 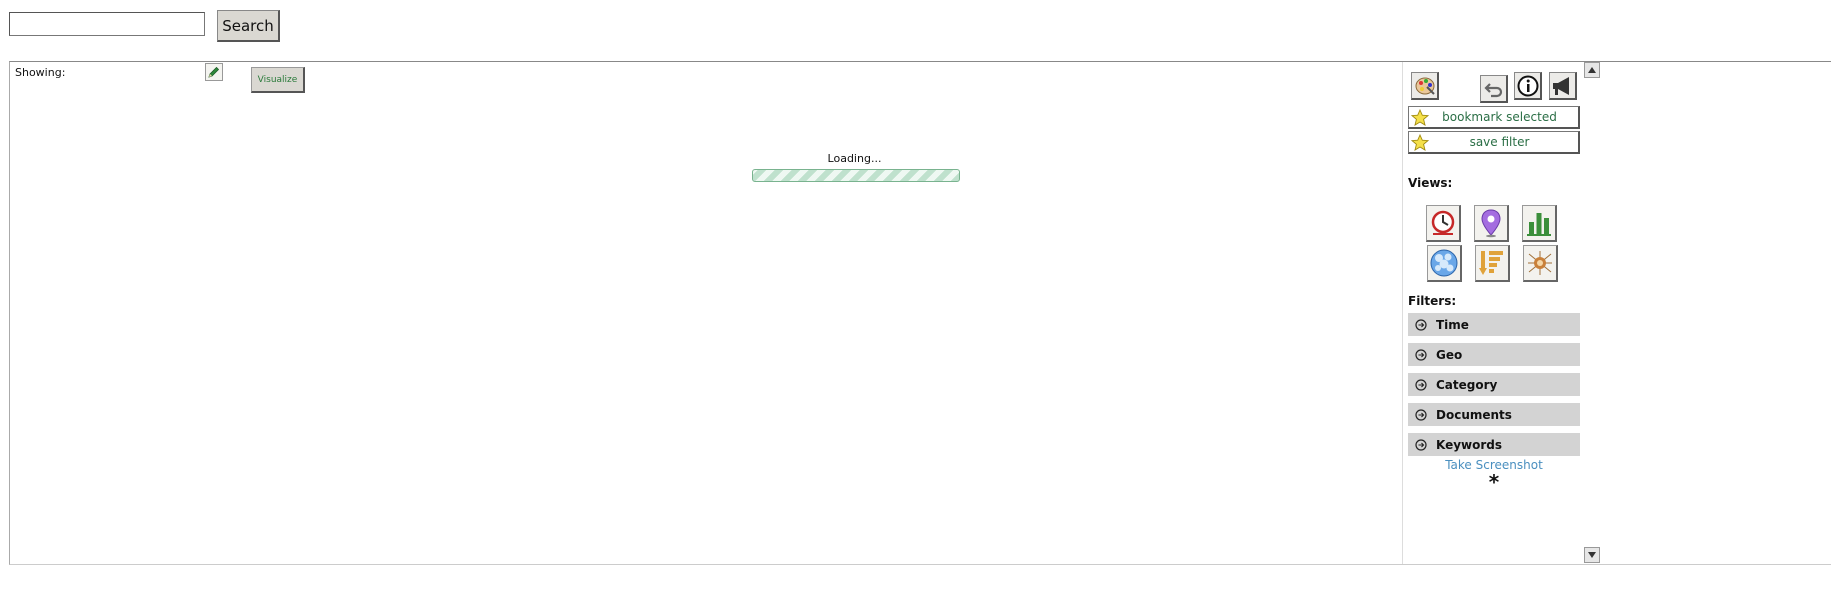 I want to click on announce-button, so click(x=1563, y=86).